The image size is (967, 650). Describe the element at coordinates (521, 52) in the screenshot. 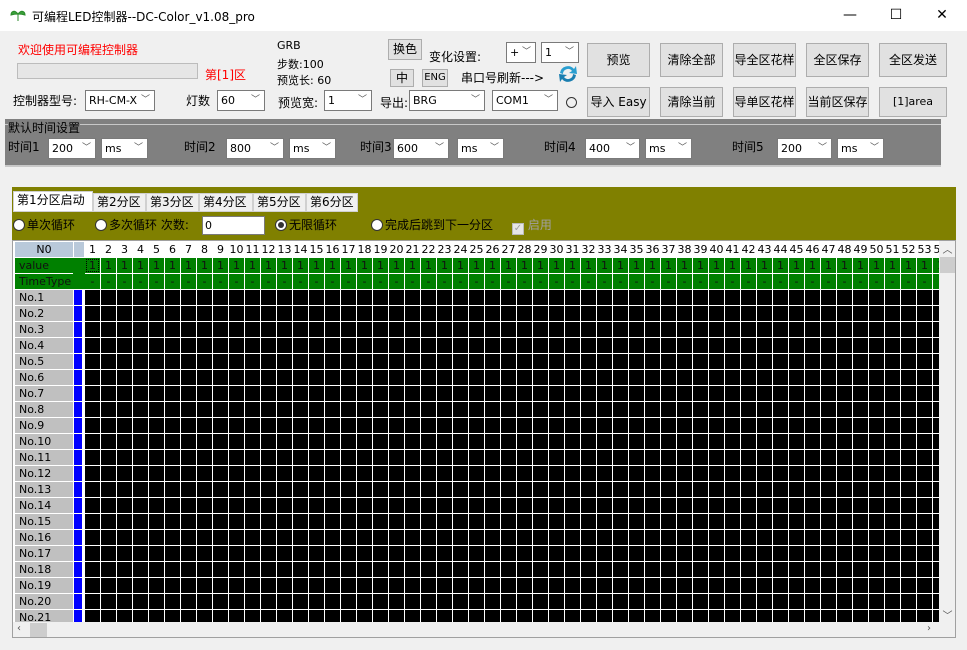

I see `change-sign-select: + ﹀` at that location.